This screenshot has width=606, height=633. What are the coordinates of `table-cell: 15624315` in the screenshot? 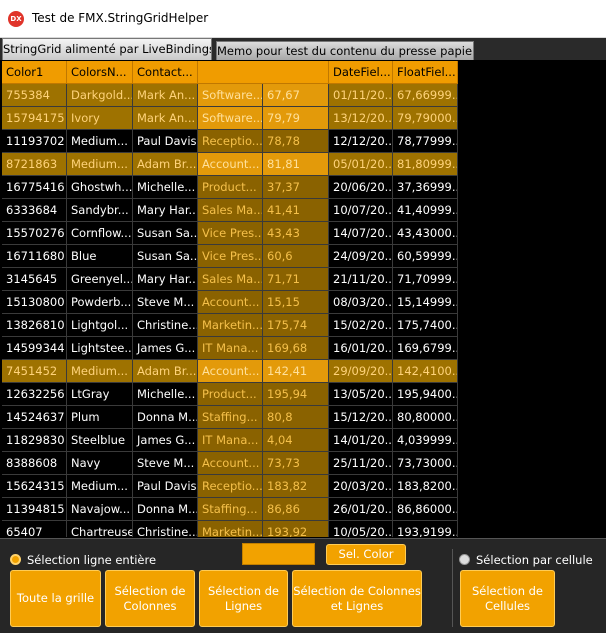 It's located at (34, 486).